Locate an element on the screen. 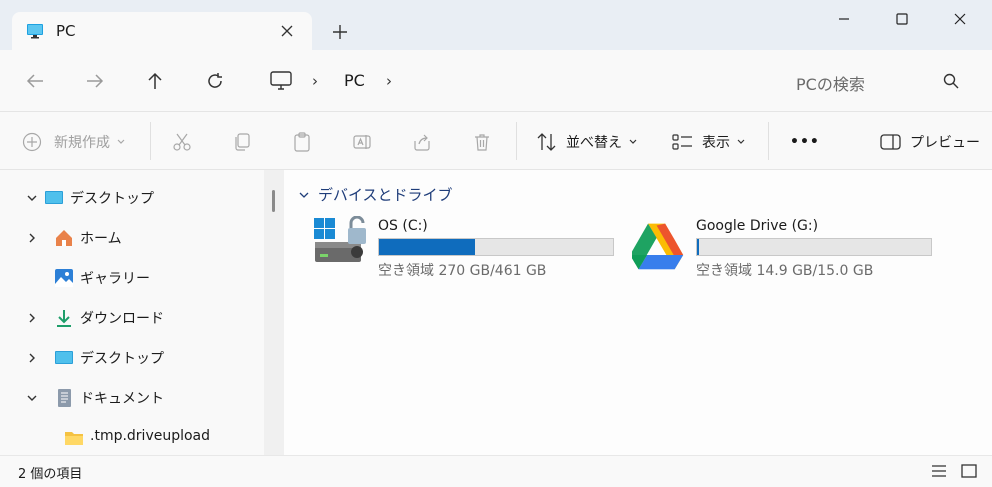 The height and width of the screenshot is (487, 992). plus-circle-icon is located at coordinates (32, 142).